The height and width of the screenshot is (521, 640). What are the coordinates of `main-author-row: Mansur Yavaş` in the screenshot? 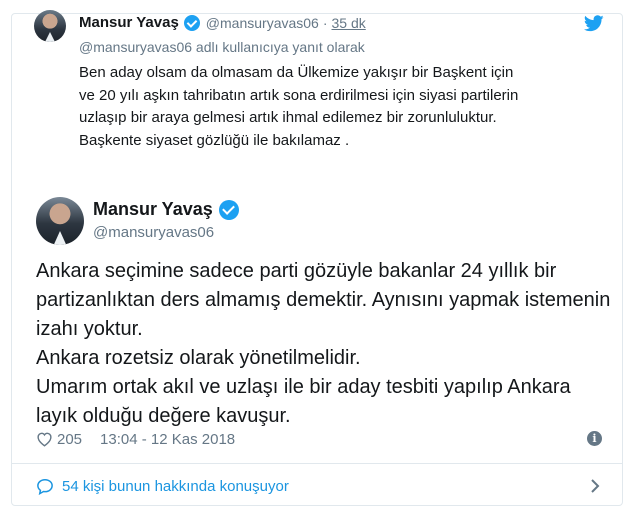 It's located at (166, 209).